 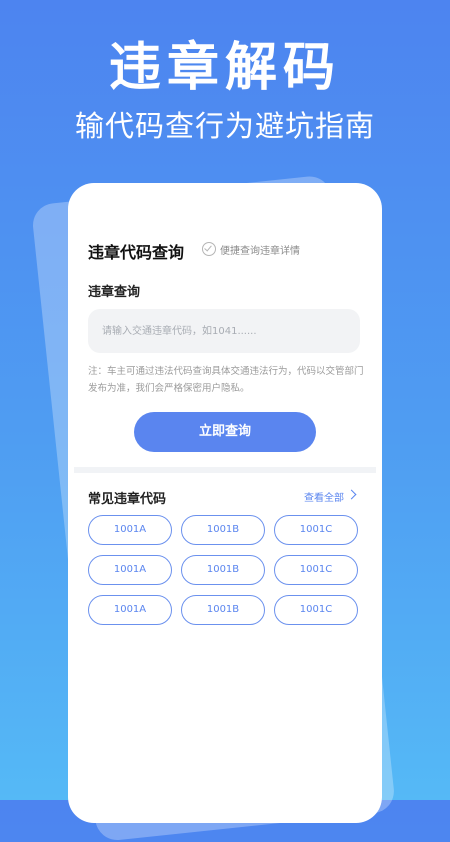 I want to click on card-hint: 便捷查询违章详情, so click(x=260, y=251).